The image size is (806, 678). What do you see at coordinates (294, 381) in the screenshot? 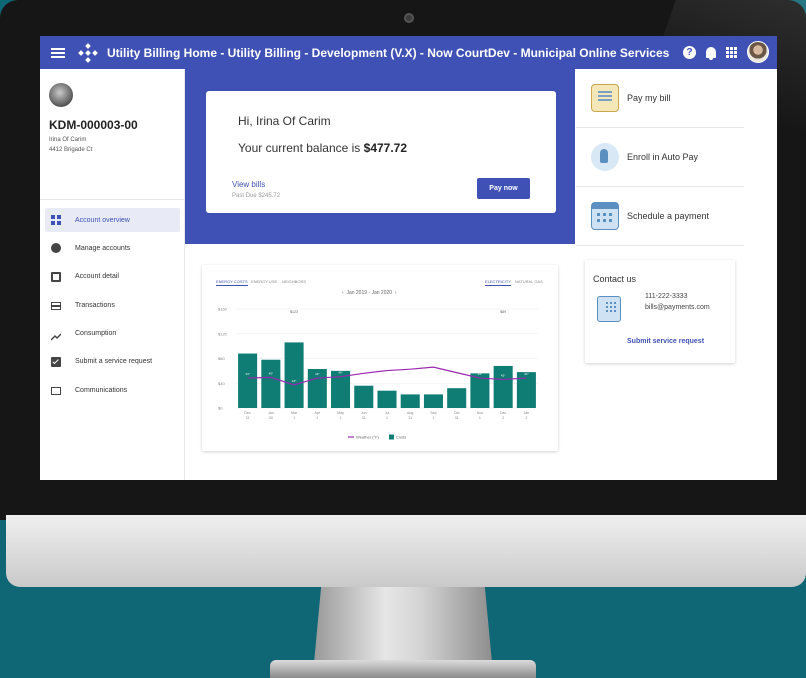
I see `weather-point-label: 34°` at bounding box center [294, 381].